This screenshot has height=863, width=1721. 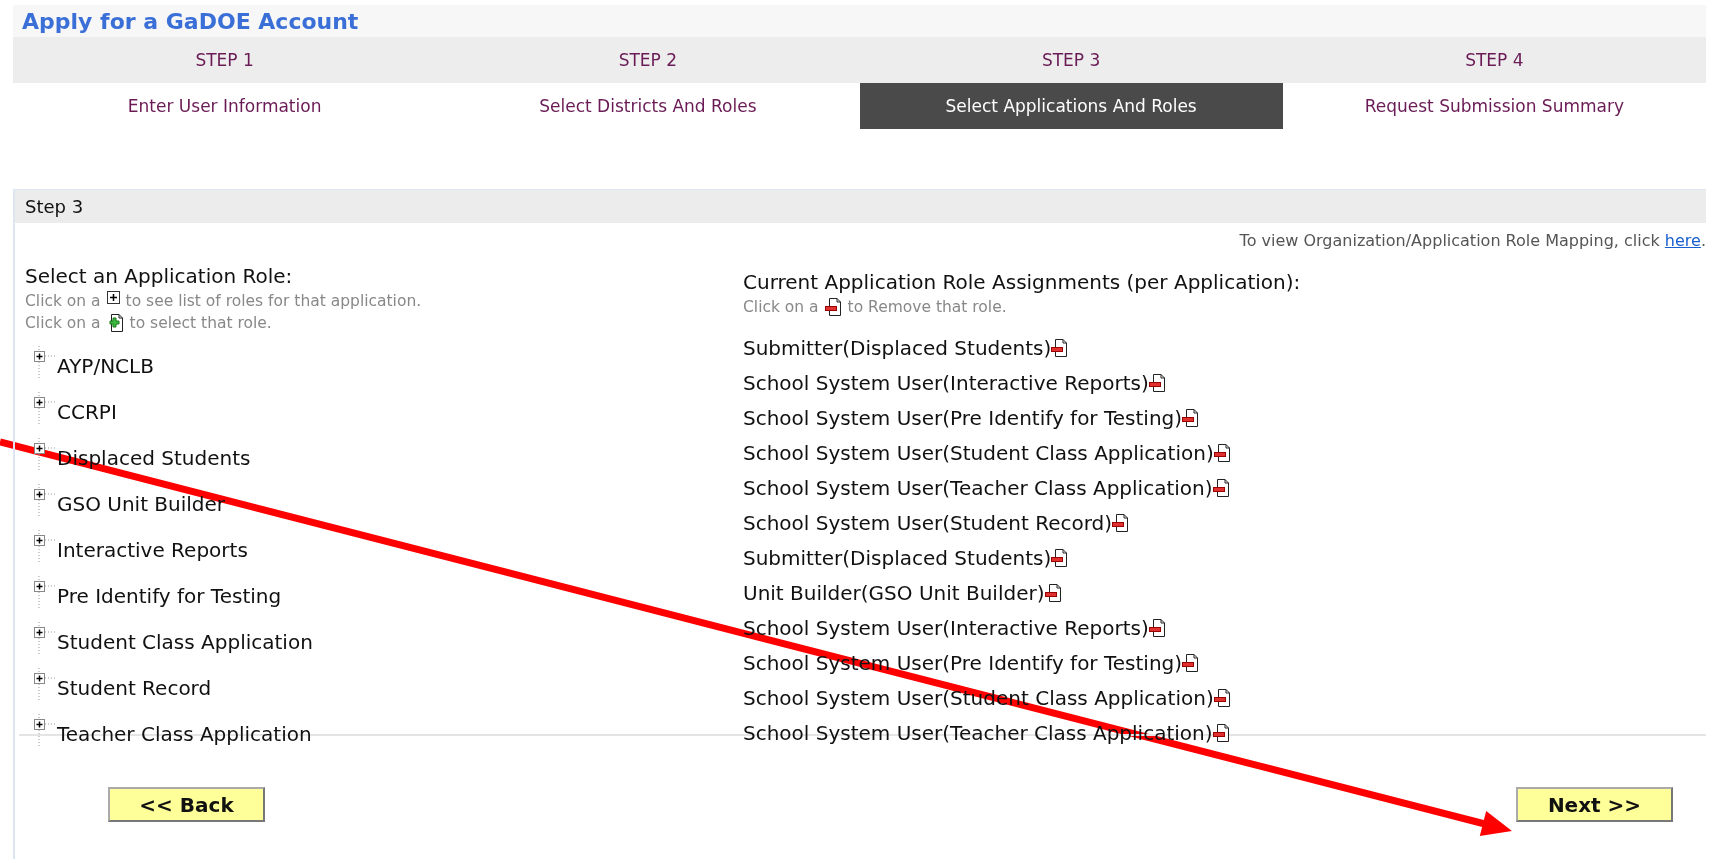 I want to click on role-assignment: Unit Builder(GSO Unit Builder), so click(x=894, y=592).